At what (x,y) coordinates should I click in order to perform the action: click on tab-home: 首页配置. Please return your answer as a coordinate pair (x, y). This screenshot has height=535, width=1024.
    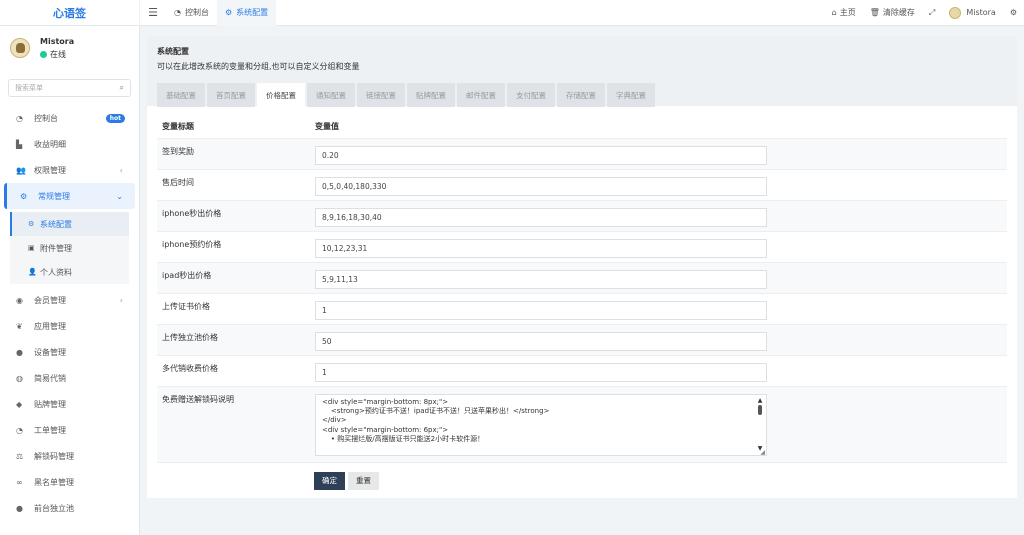
    Looking at the image, I should click on (231, 95).